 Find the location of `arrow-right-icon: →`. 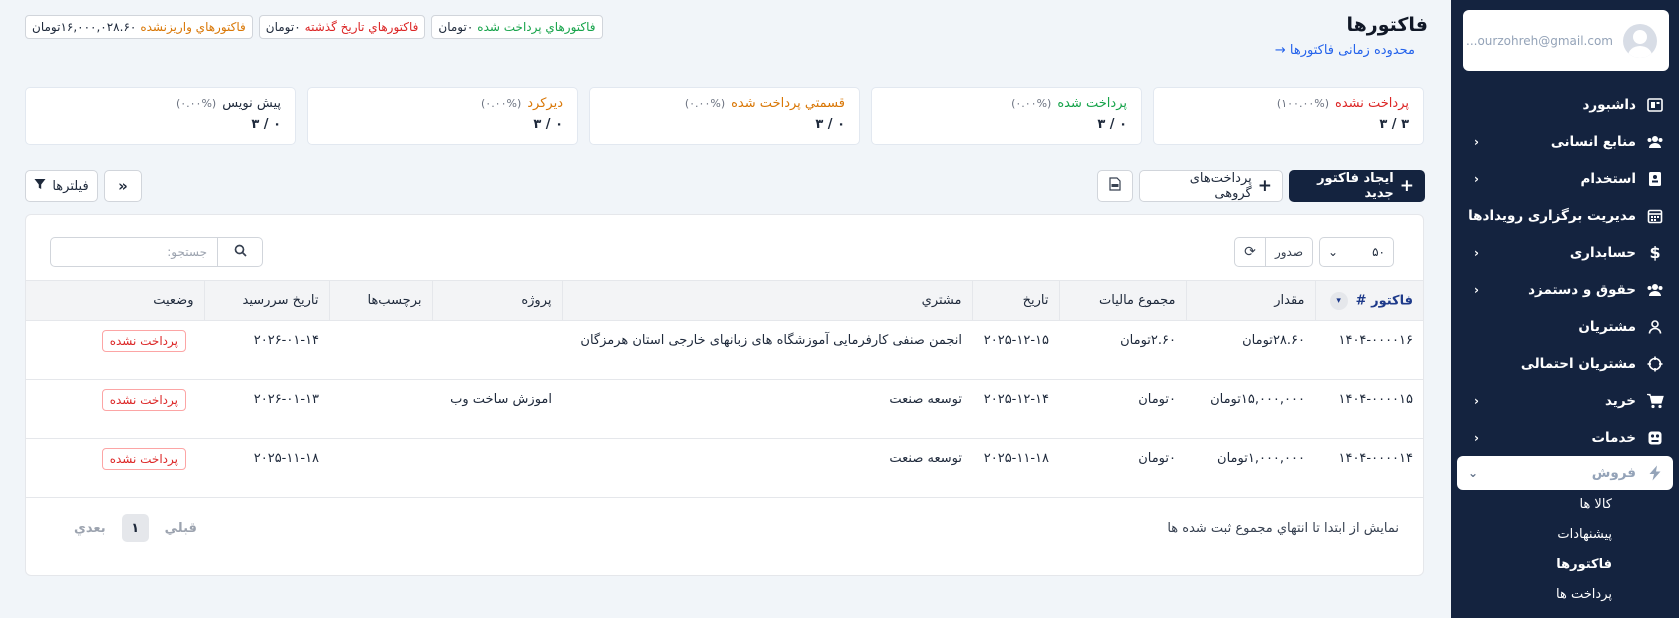

arrow-right-icon: → is located at coordinates (1280, 50).